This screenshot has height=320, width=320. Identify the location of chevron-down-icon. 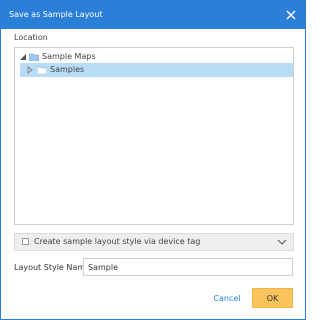
(282, 242).